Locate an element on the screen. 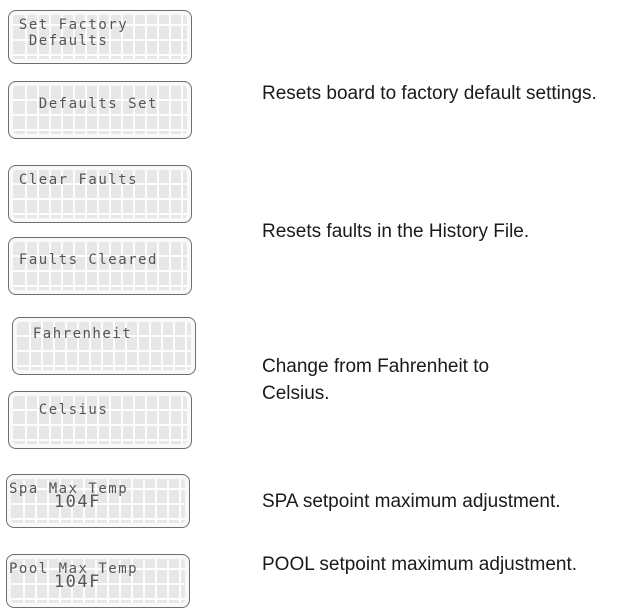  lcd-spa-max-temp: Spa Max Temp 104F is located at coordinates (98, 501).